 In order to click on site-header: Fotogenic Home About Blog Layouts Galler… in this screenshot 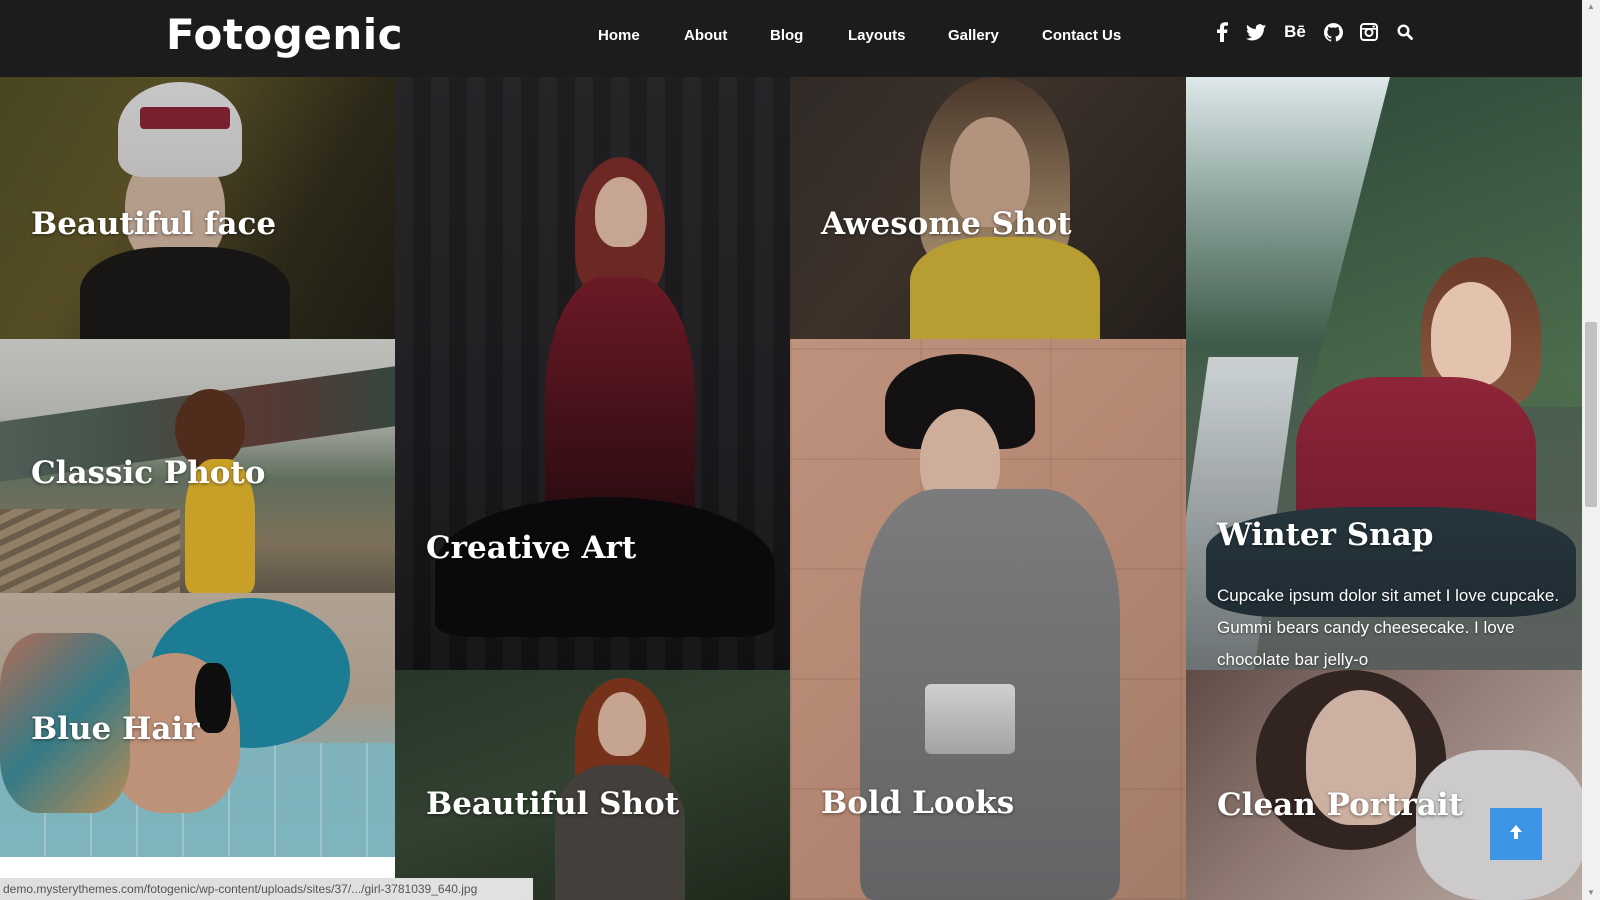, I will do `click(791, 38)`.